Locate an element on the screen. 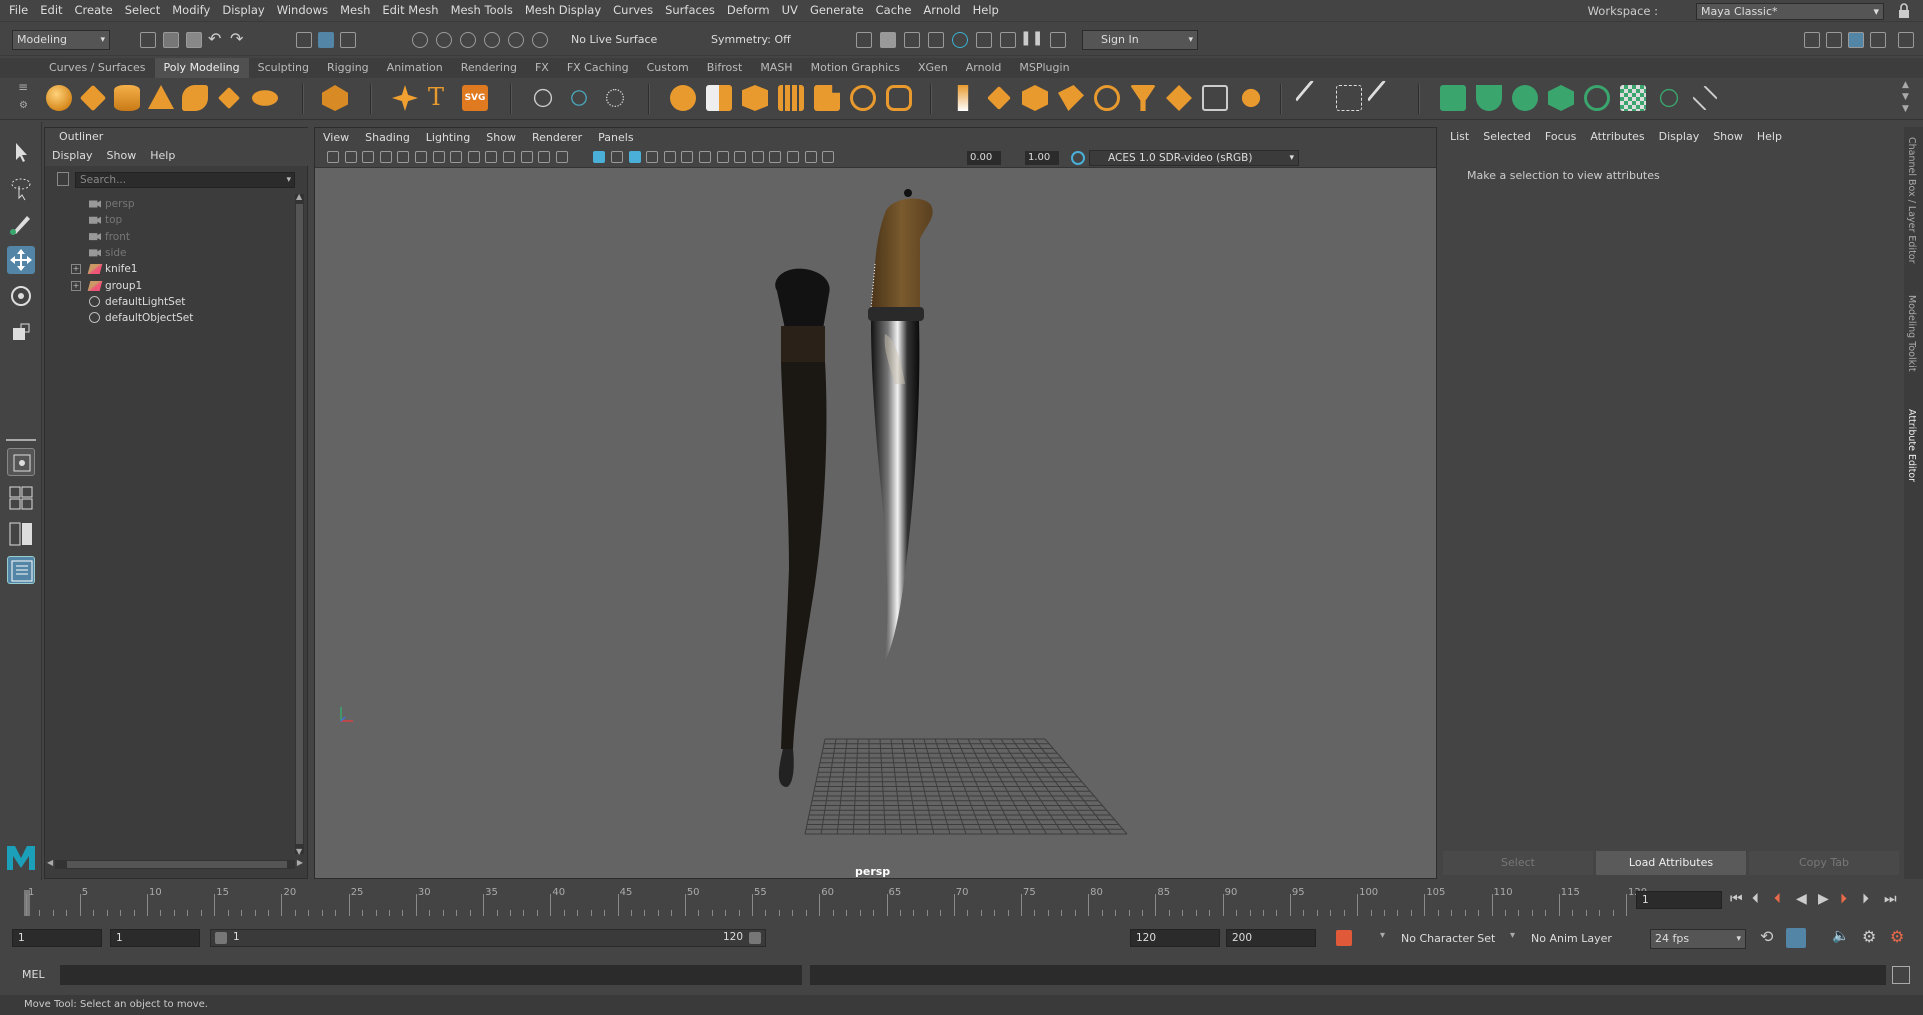 This screenshot has height=1015, width=1923. wireframe-on-shaded-icon is located at coordinates (617, 157).